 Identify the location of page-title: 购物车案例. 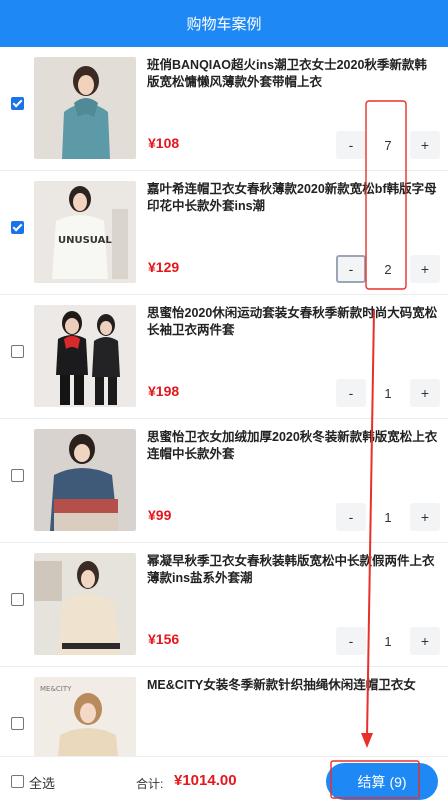
(224, 24).